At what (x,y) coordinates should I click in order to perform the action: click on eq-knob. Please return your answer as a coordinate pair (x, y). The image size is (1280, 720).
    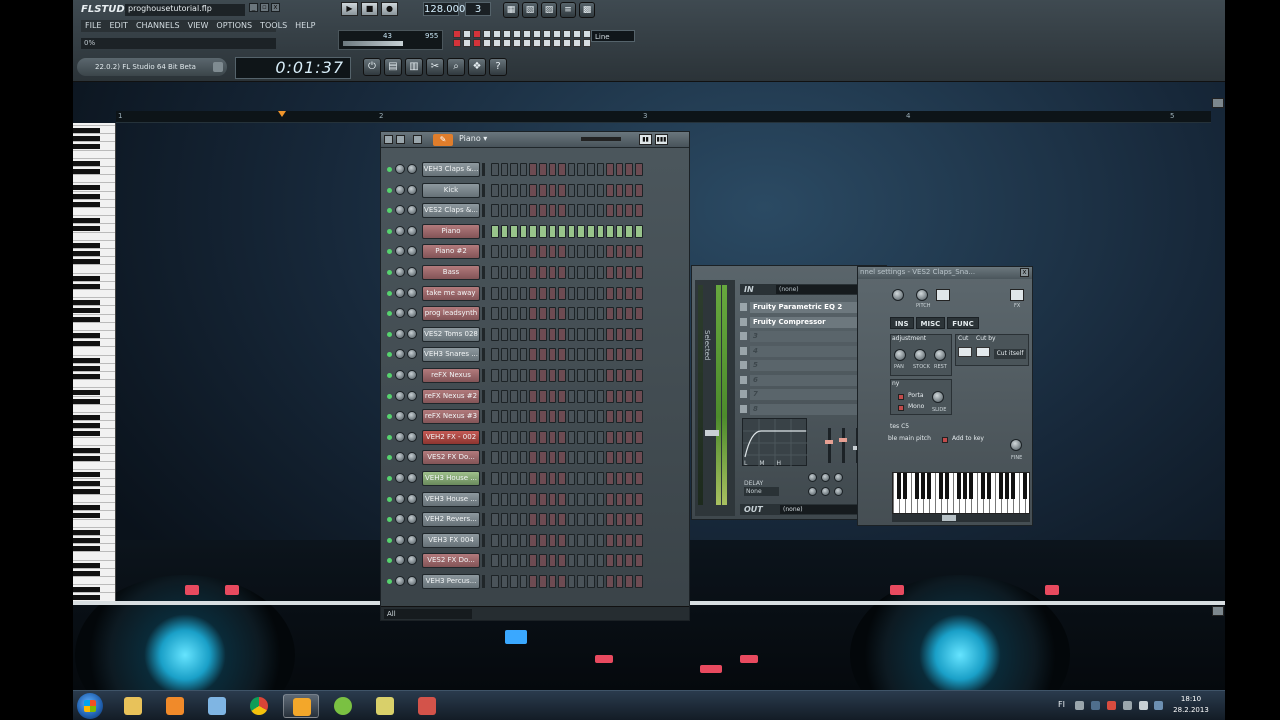
    Looking at the image, I should click on (812, 477).